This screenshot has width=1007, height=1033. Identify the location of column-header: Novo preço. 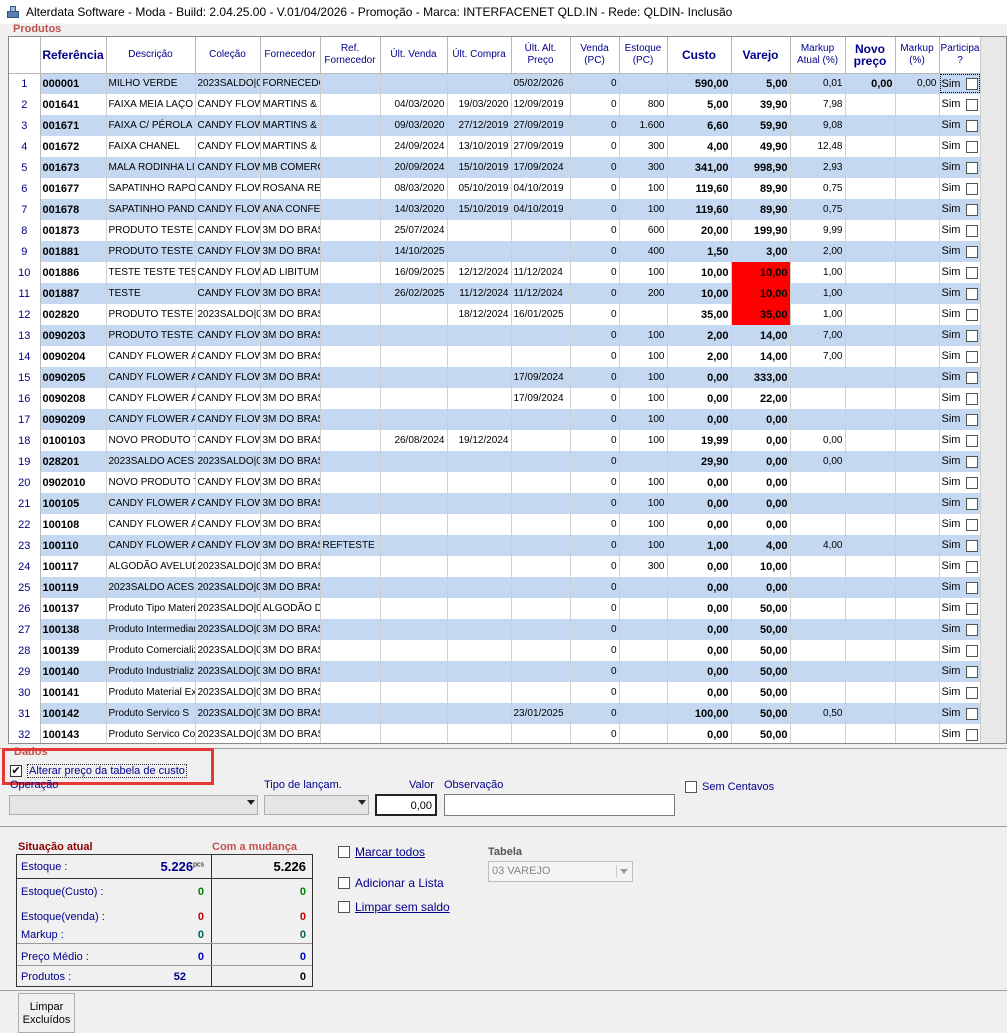
(870, 55).